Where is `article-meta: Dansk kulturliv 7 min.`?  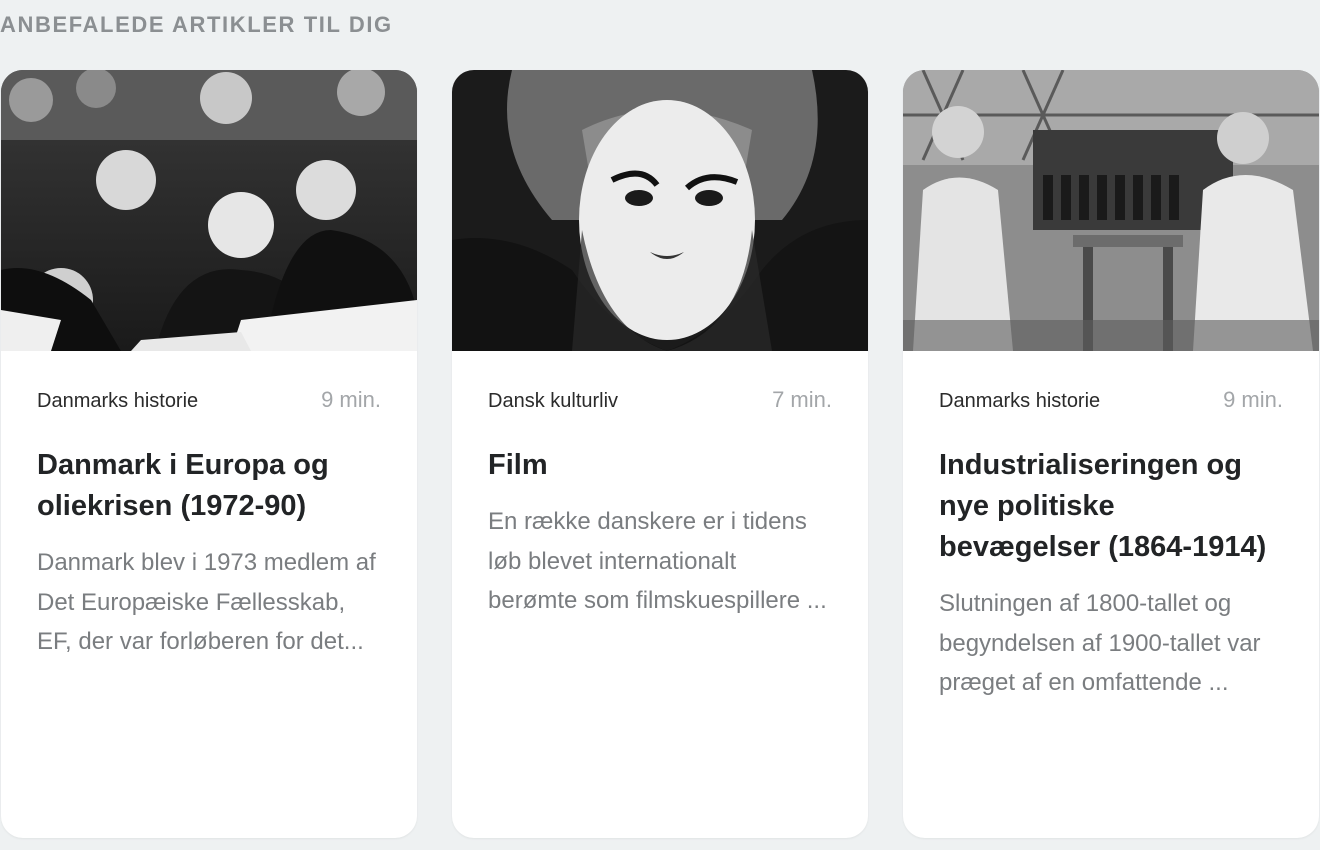 article-meta: Dansk kulturliv 7 min. is located at coordinates (660, 401).